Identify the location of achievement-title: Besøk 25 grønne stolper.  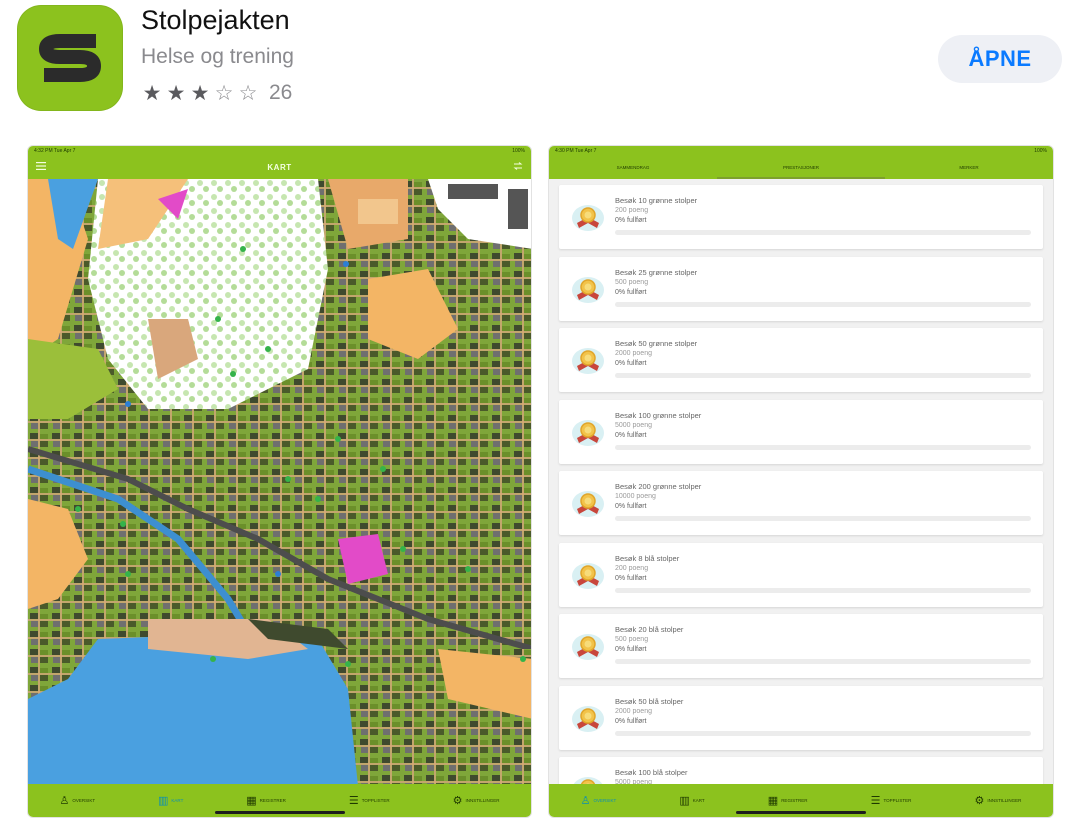
(656, 272).